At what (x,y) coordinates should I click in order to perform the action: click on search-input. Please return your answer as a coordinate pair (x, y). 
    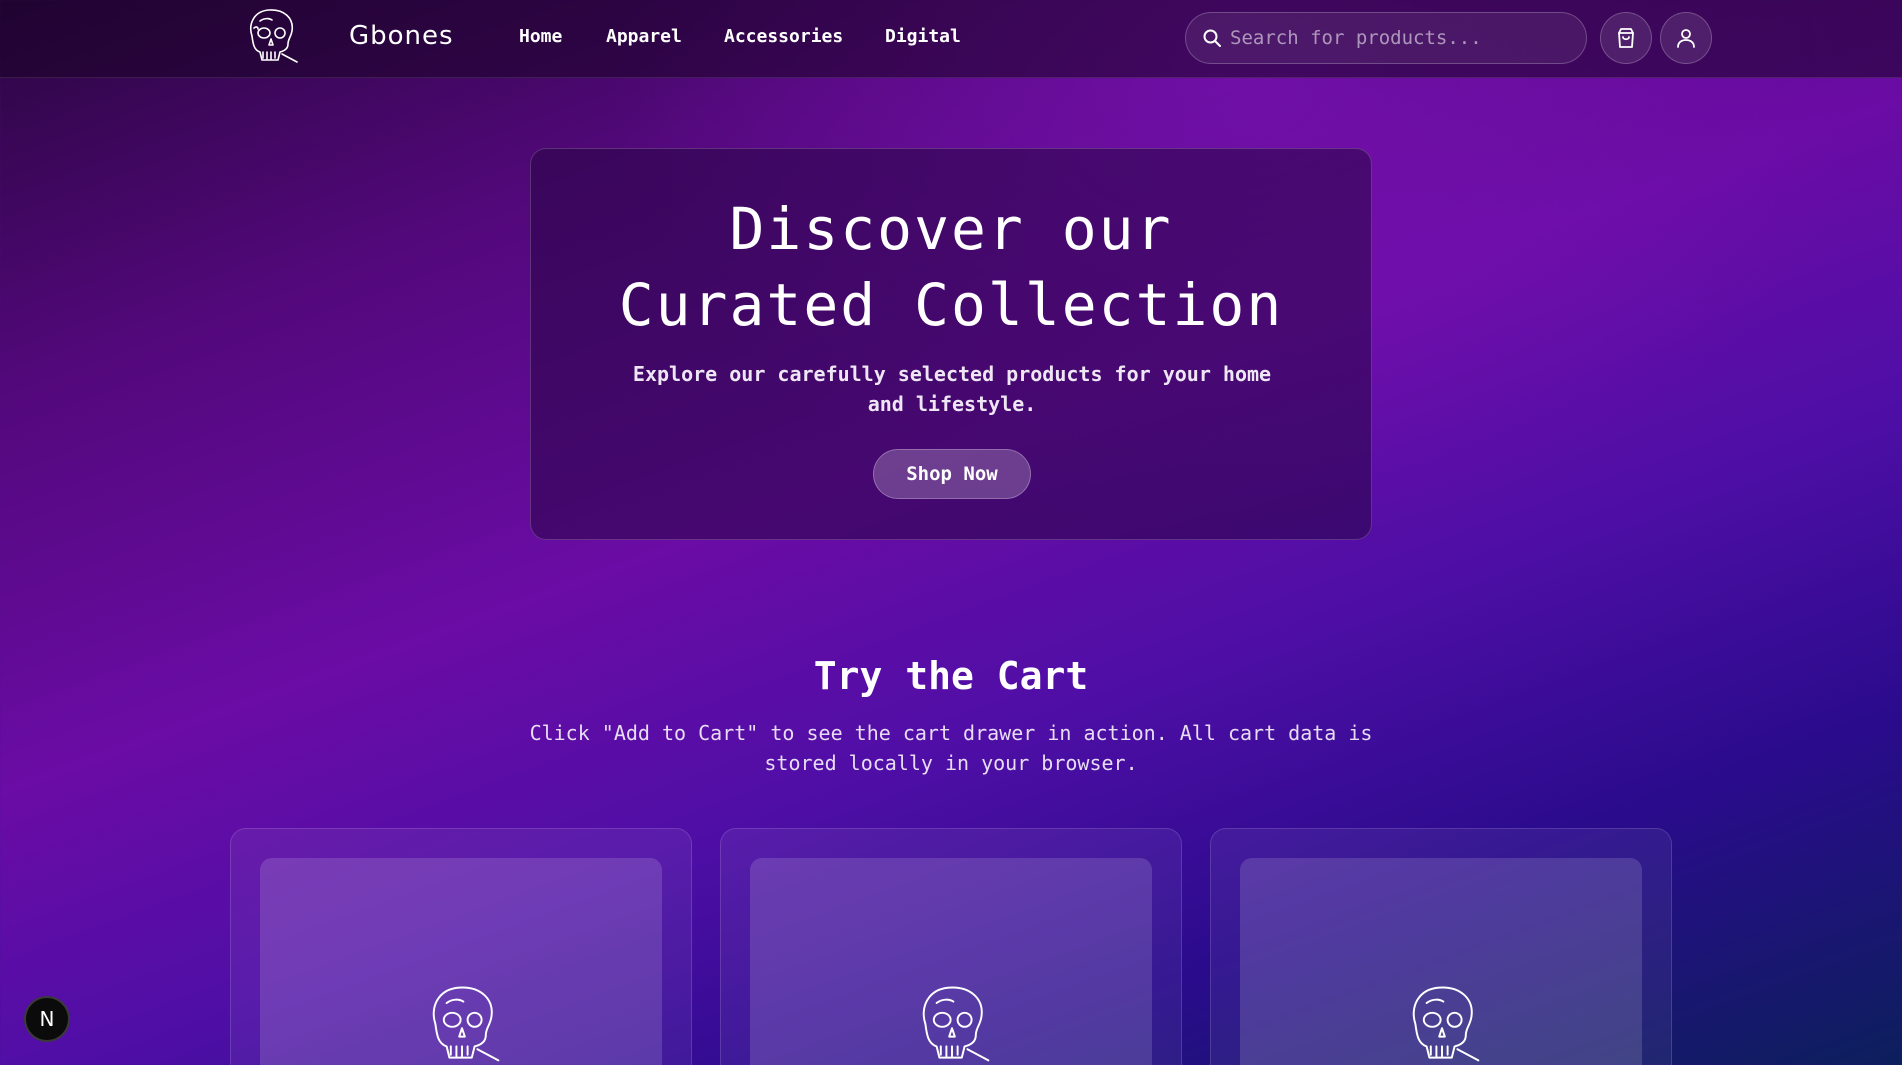
    Looking at the image, I should click on (1400, 38).